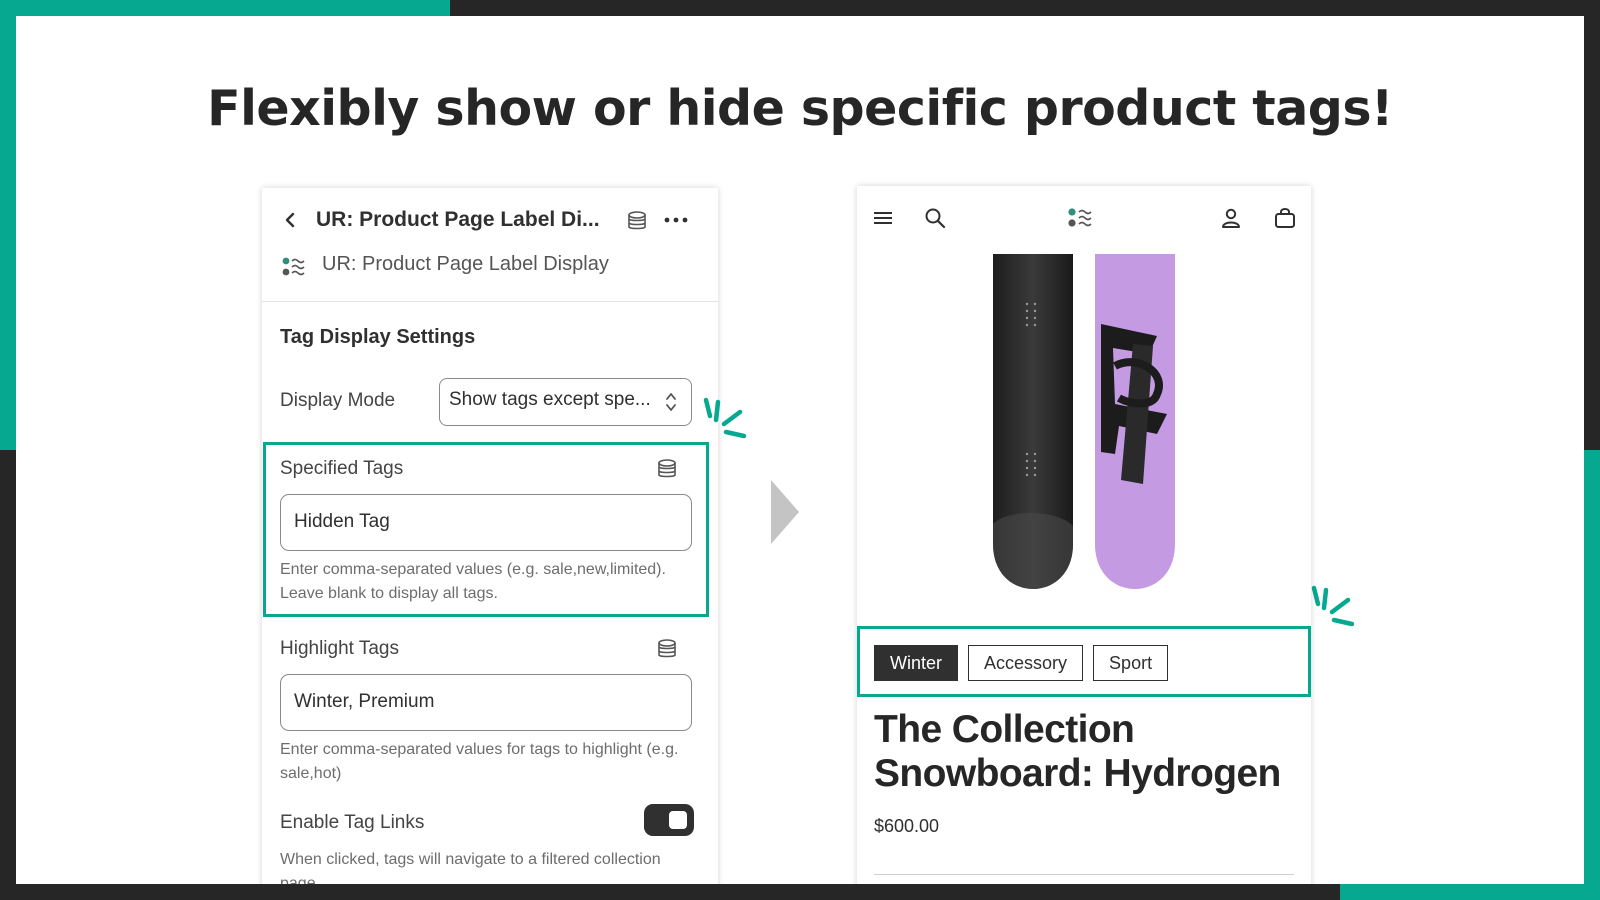 The height and width of the screenshot is (900, 1600). I want to click on app-logo-icon, so click(293, 266).